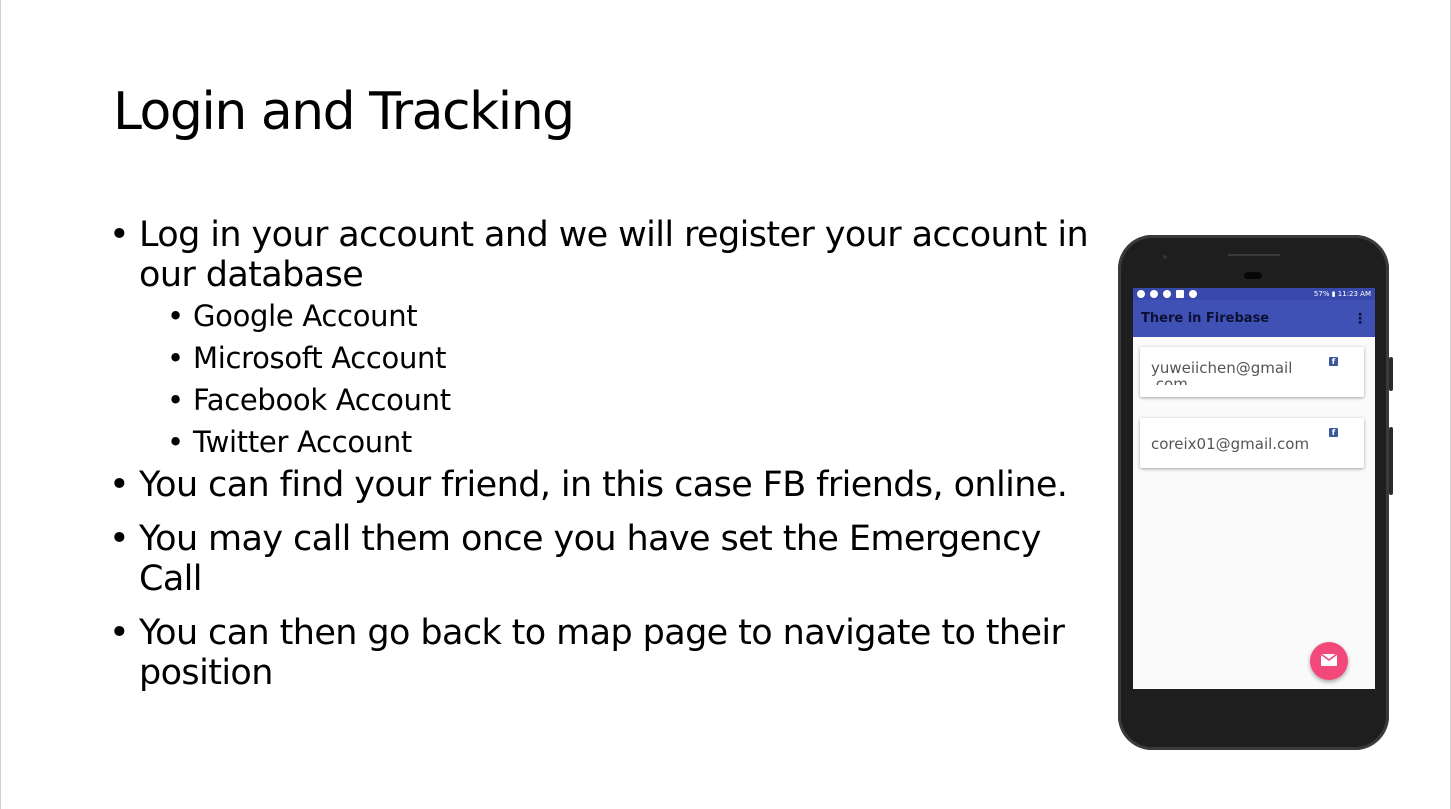  I want to click on mail-icon, so click(1329, 660).